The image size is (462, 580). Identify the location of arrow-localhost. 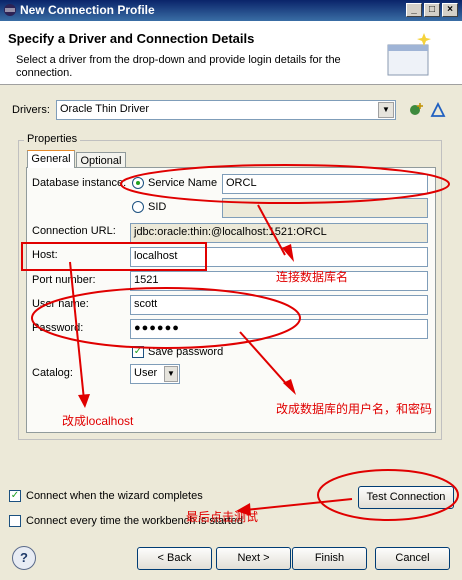
(77, 331).